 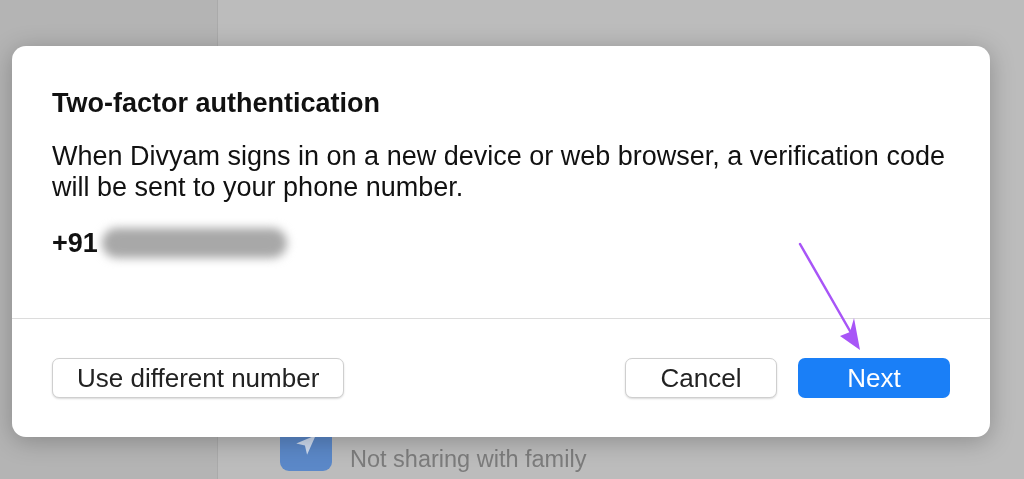 What do you see at coordinates (874, 378) in the screenshot?
I see `next-button: Next` at bounding box center [874, 378].